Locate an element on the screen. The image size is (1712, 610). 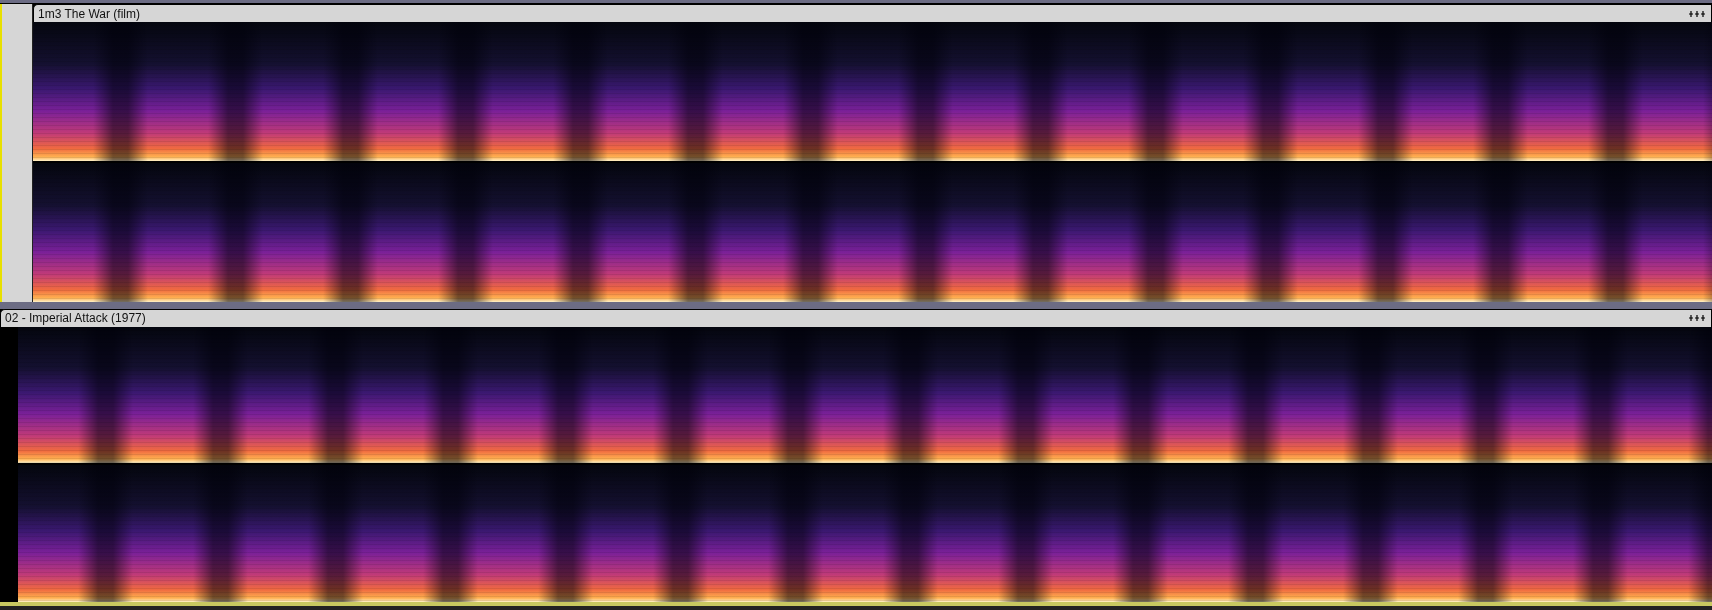
clip-header: 1m3 The War (film) is located at coordinates (872, 13).